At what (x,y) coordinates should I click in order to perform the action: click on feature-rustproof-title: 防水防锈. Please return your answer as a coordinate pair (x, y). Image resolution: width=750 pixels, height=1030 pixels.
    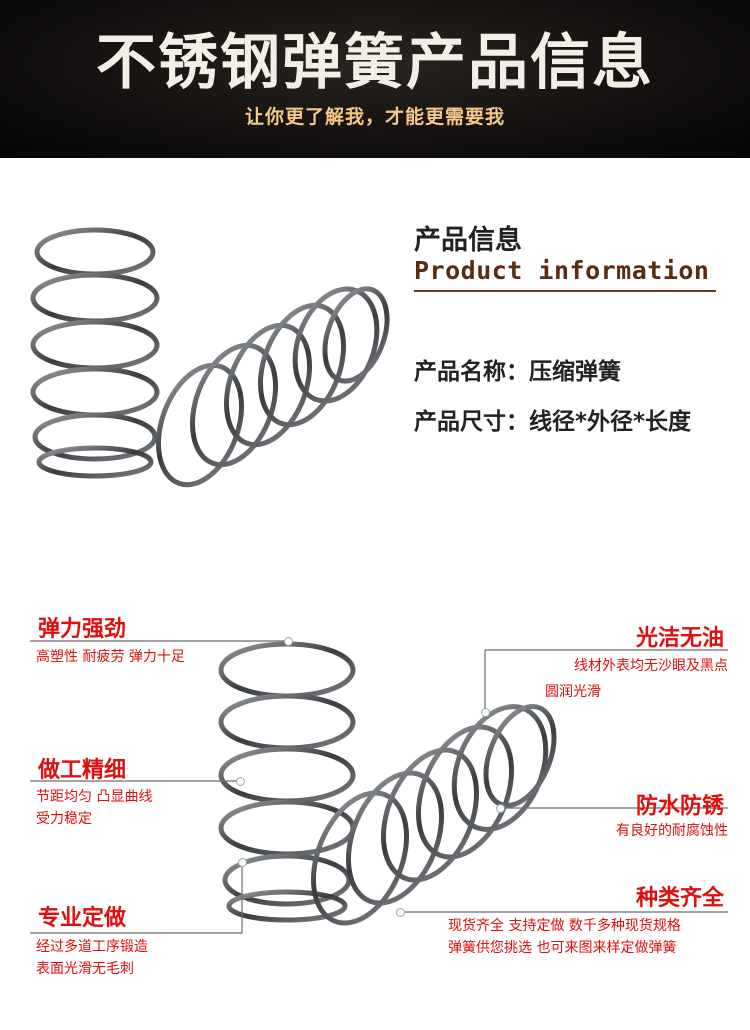
    Looking at the image, I should click on (679, 806).